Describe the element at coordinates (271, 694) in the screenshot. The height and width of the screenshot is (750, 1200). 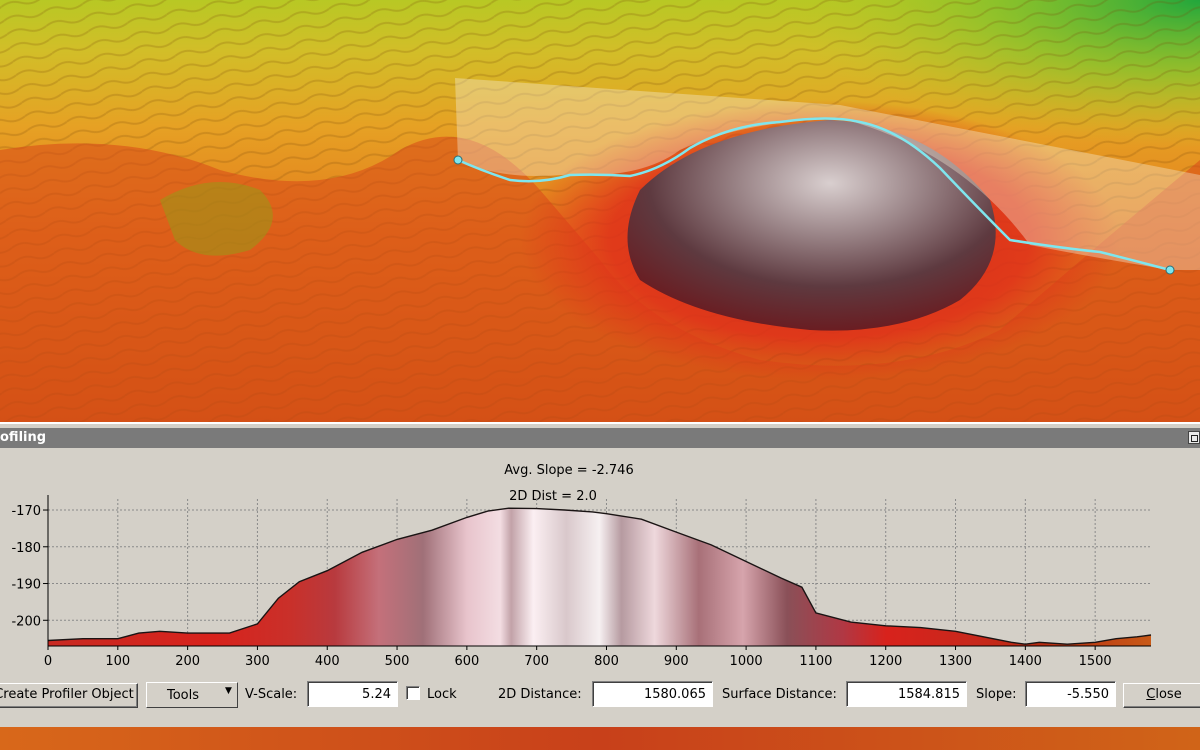
I see `vscale-label: V-Scale:` at that location.